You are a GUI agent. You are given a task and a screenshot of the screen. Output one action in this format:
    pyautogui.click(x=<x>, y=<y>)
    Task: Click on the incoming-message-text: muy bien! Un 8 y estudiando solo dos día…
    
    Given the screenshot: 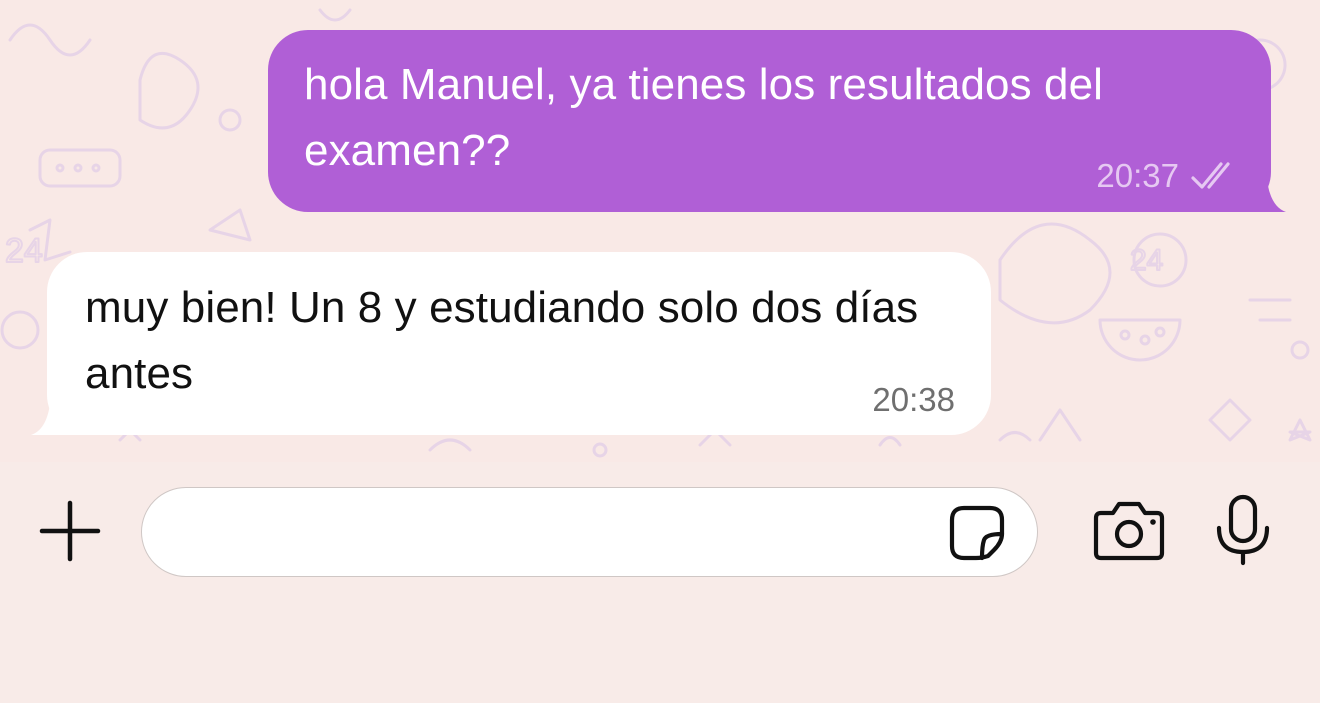 What is the action you would take?
    pyautogui.click(x=502, y=340)
    